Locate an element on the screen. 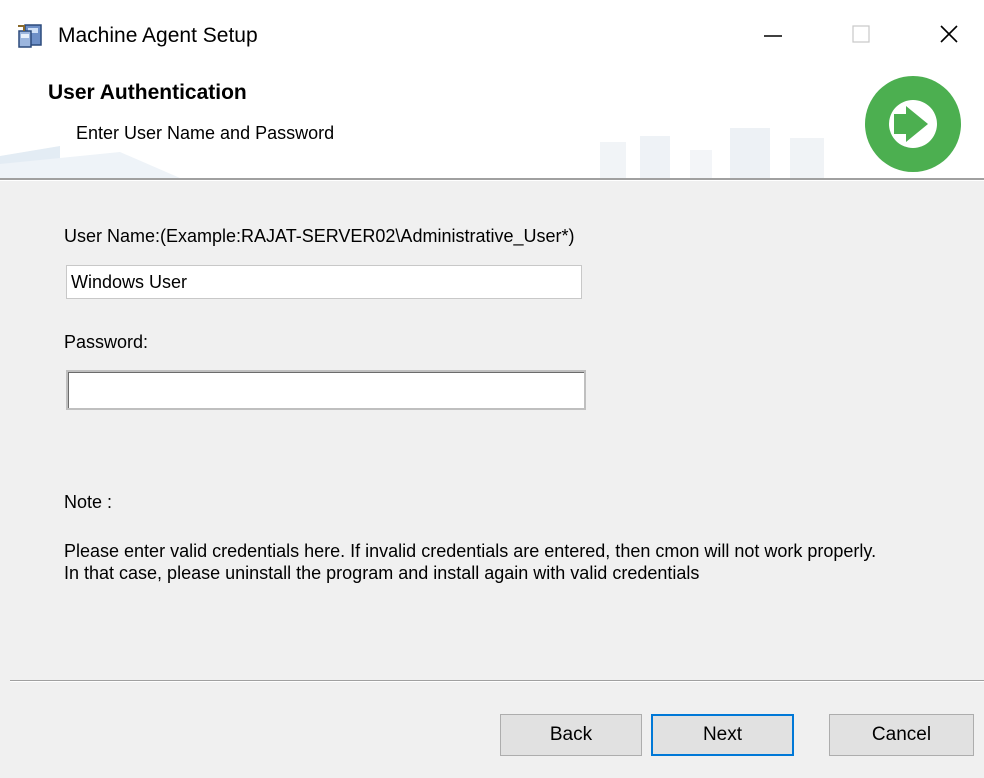 The image size is (984, 778). installer-icon is located at coordinates (30, 36).